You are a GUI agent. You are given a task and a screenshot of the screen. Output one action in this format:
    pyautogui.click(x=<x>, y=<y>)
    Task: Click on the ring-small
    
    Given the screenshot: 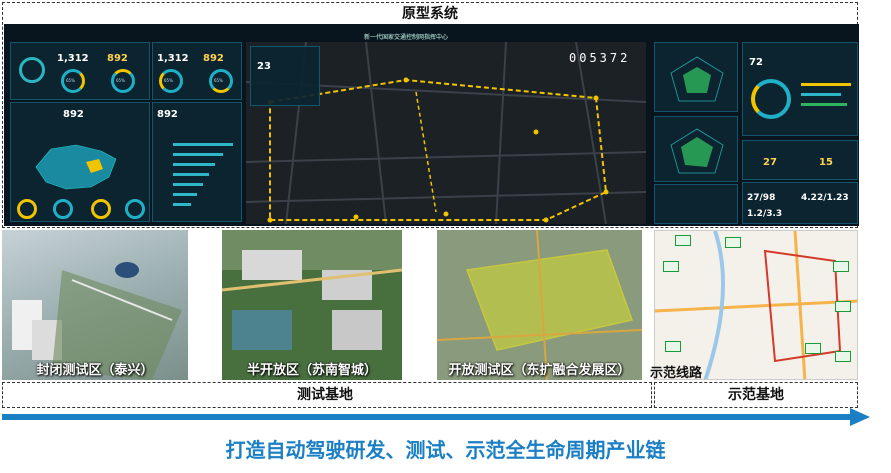 What is the action you would take?
    pyautogui.click(x=32, y=70)
    